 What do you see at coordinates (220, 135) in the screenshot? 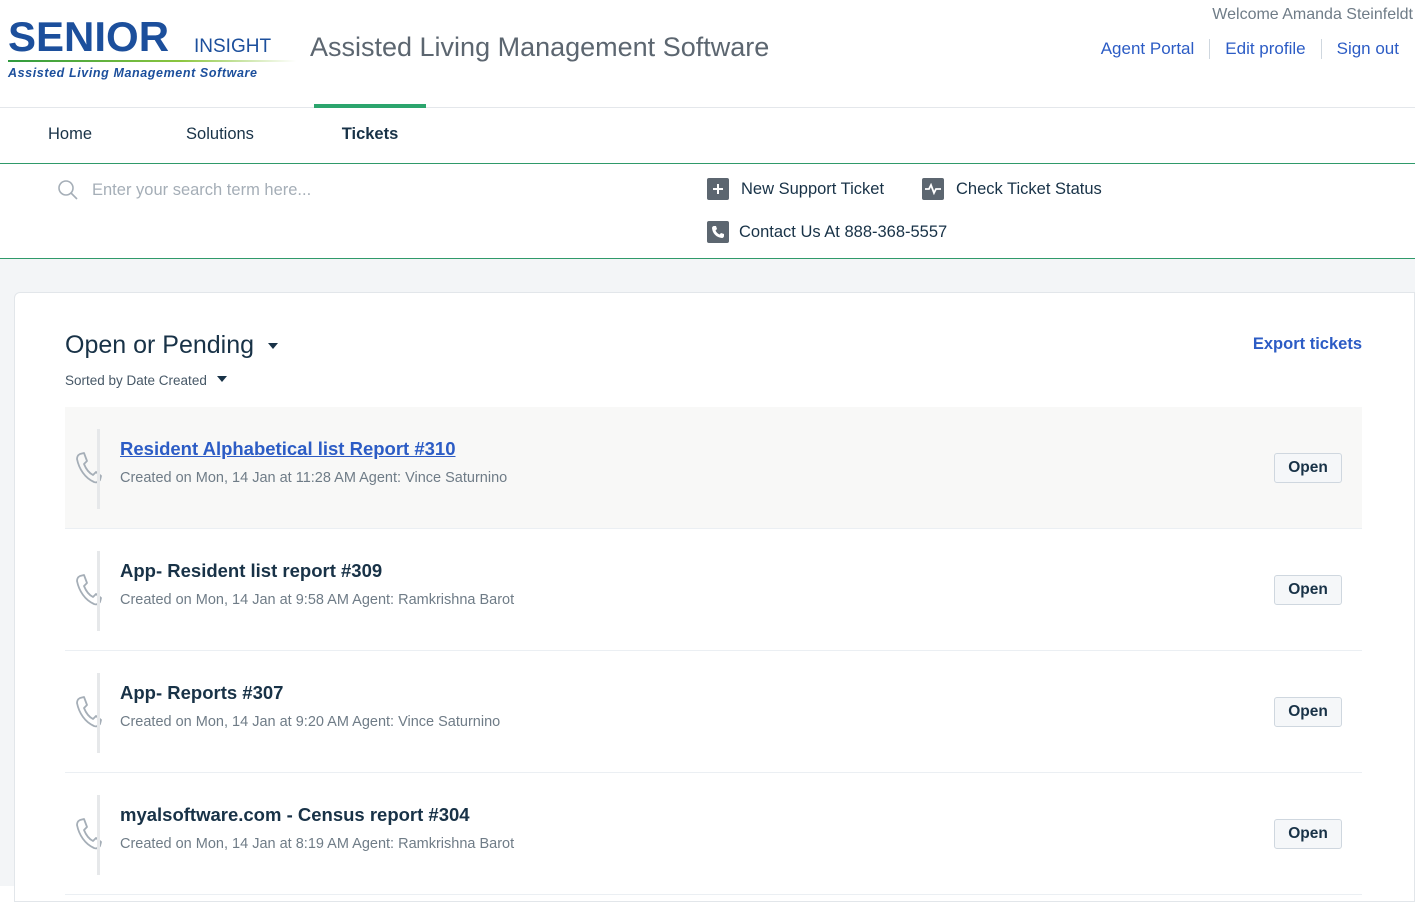
I see `tab-solutions: Solutions` at bounding box center [220, 135].